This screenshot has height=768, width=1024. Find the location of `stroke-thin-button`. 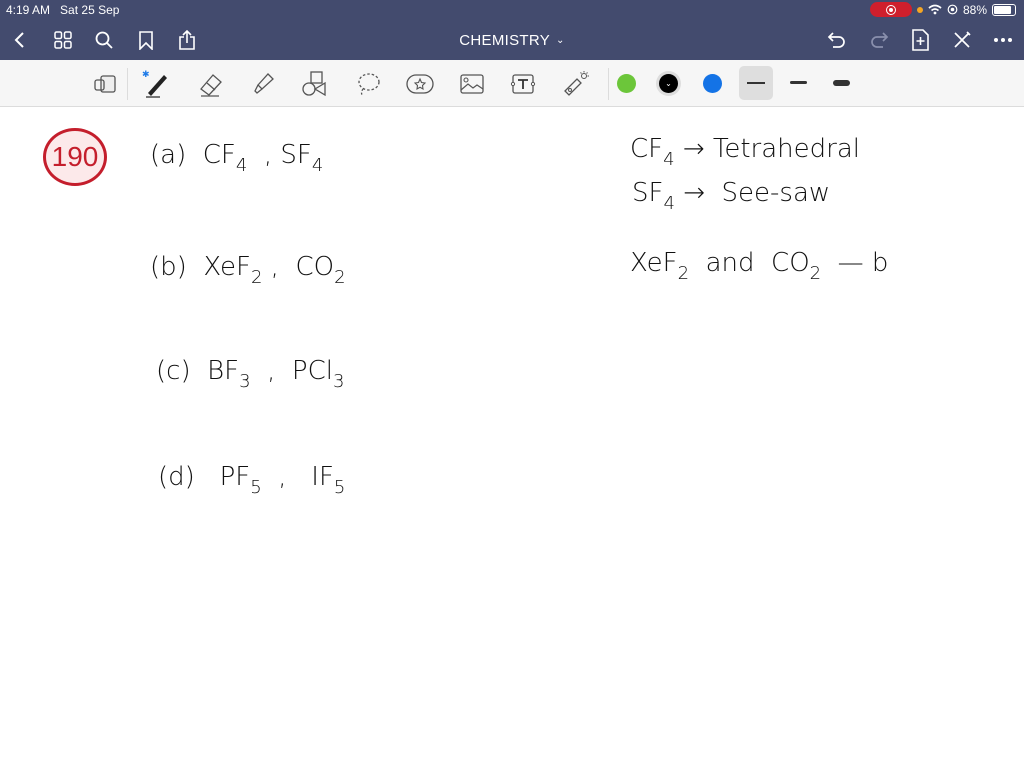

stroke-thin-button is located at coordinates (756, 83).